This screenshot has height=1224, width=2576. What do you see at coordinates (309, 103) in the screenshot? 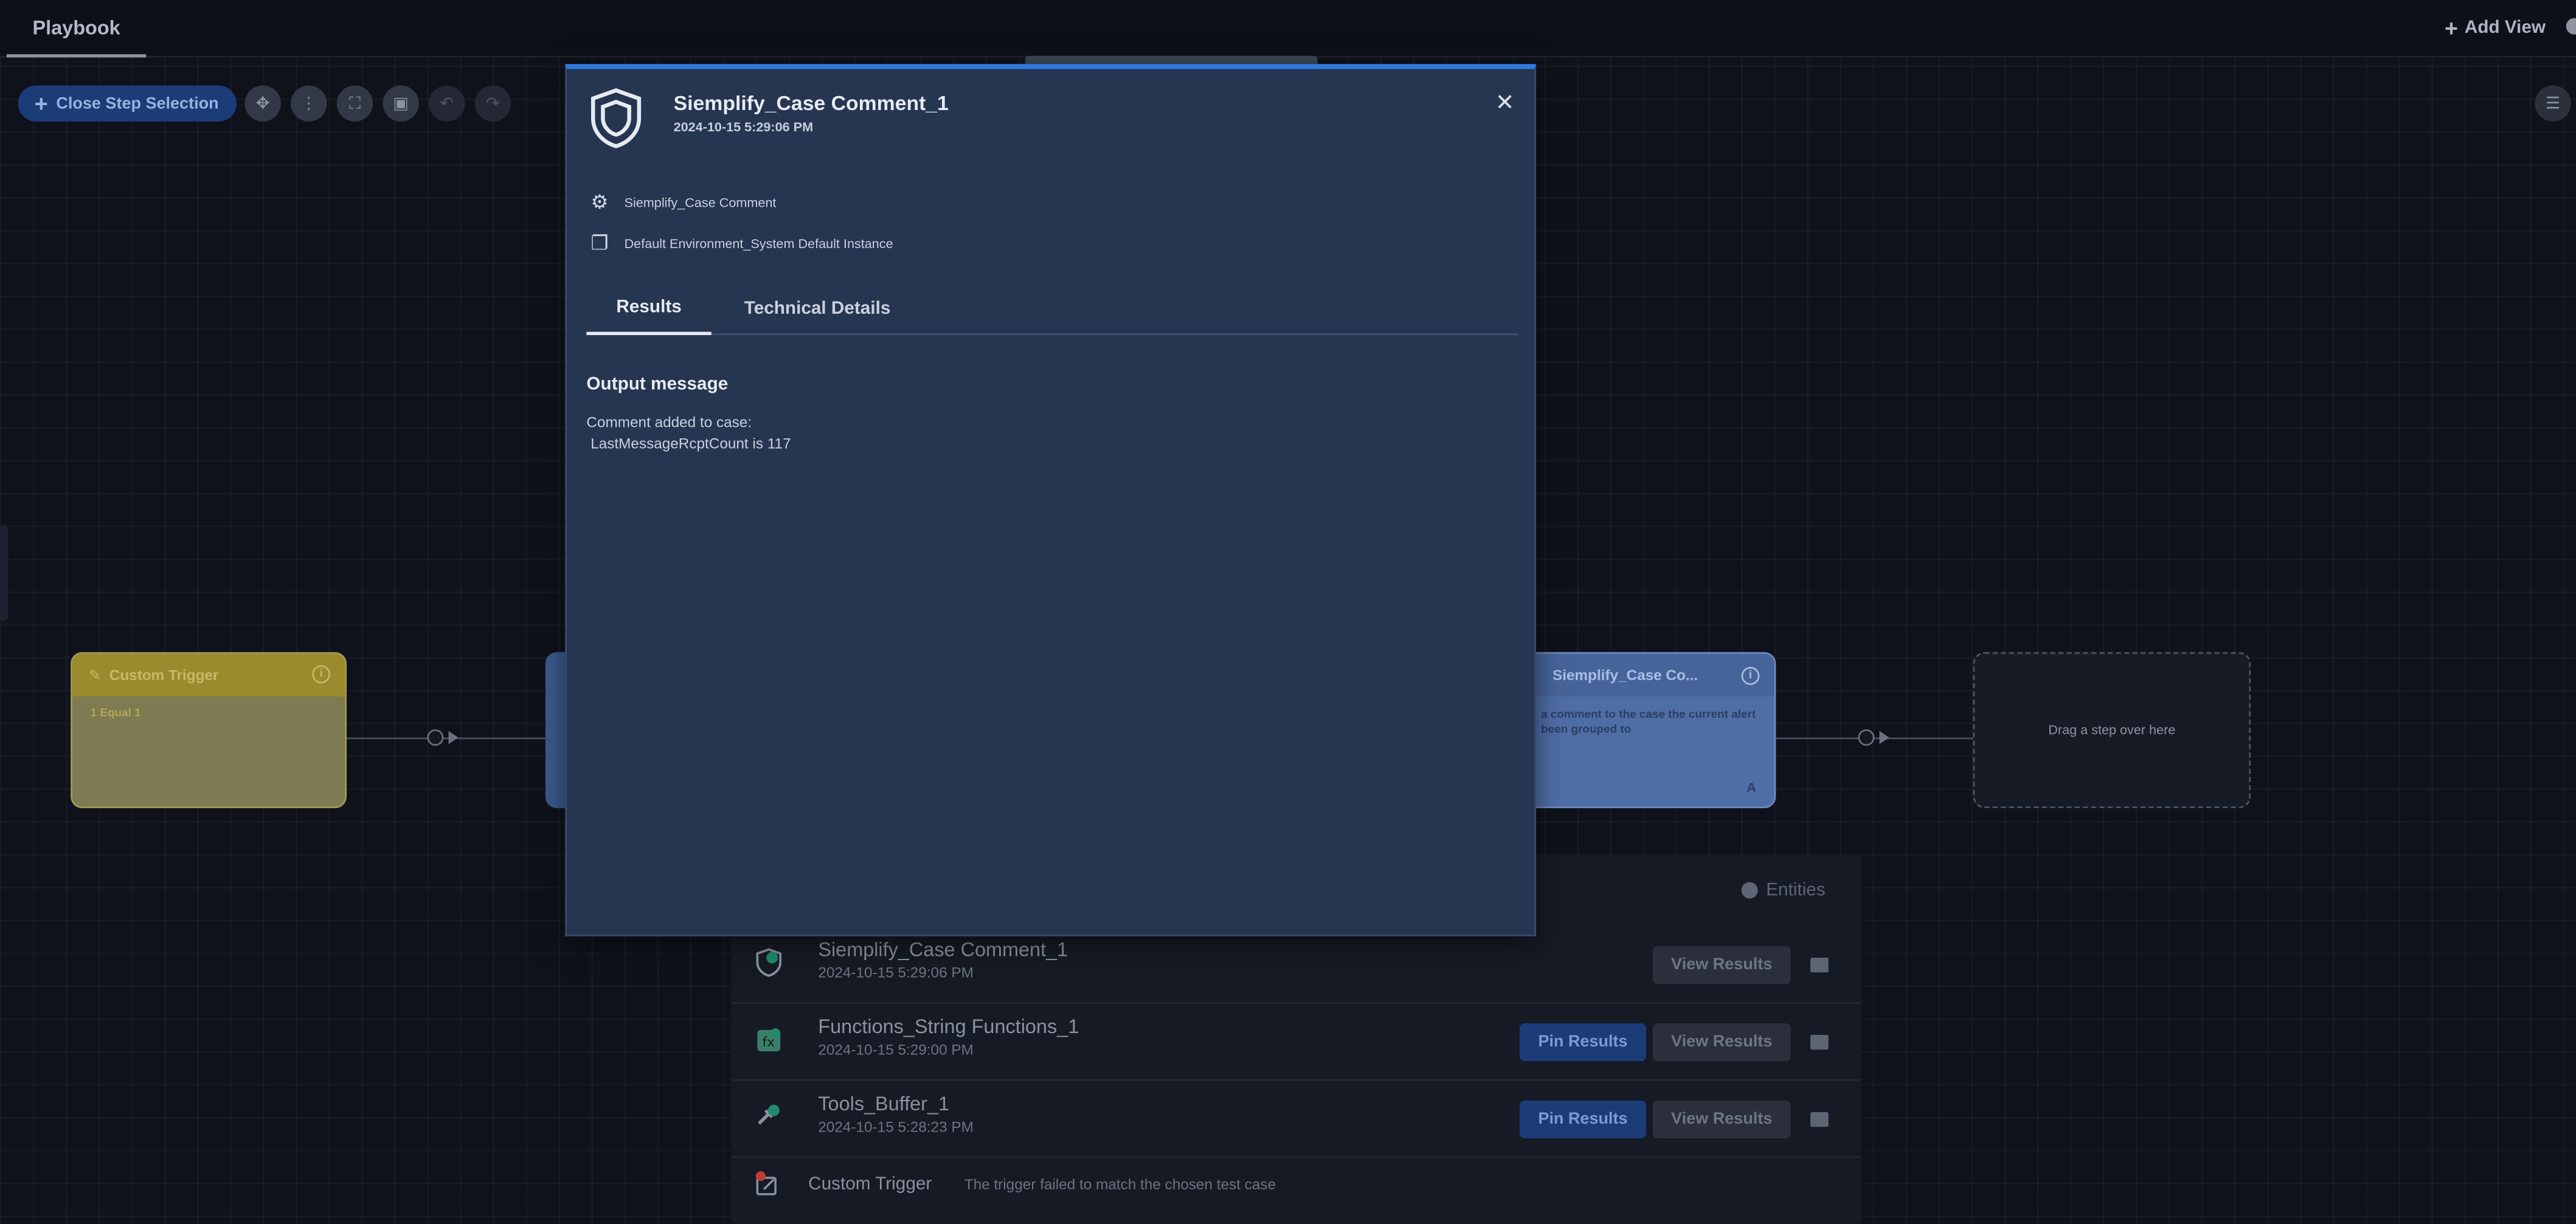
I see `share-nodes-icon: ⋮` at bounding box center [309, 103].